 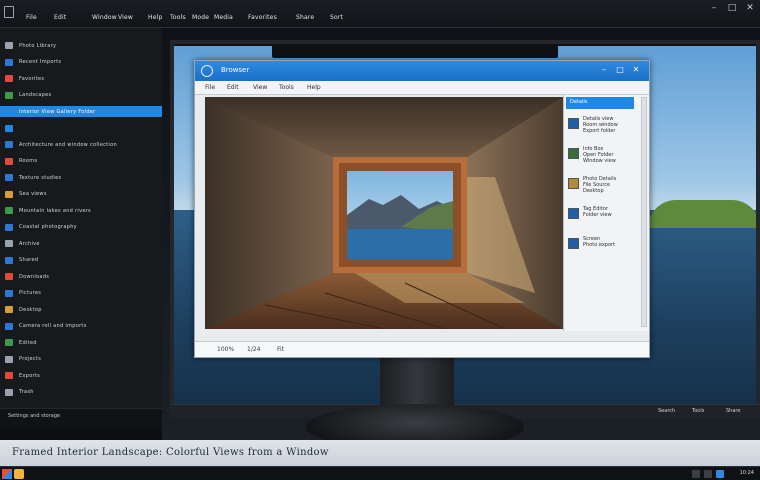 What do you see at coordinates (223, 17) in the screenshot?
I see `menu-media: Media` at bounding box center [223, 17].